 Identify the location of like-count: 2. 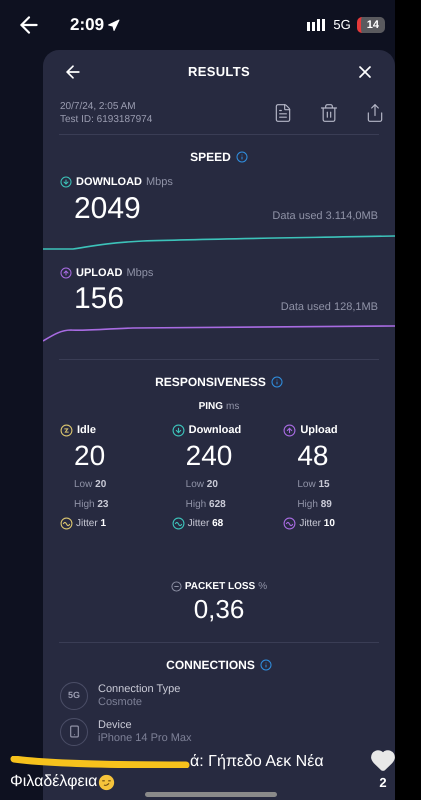
(383, 783).